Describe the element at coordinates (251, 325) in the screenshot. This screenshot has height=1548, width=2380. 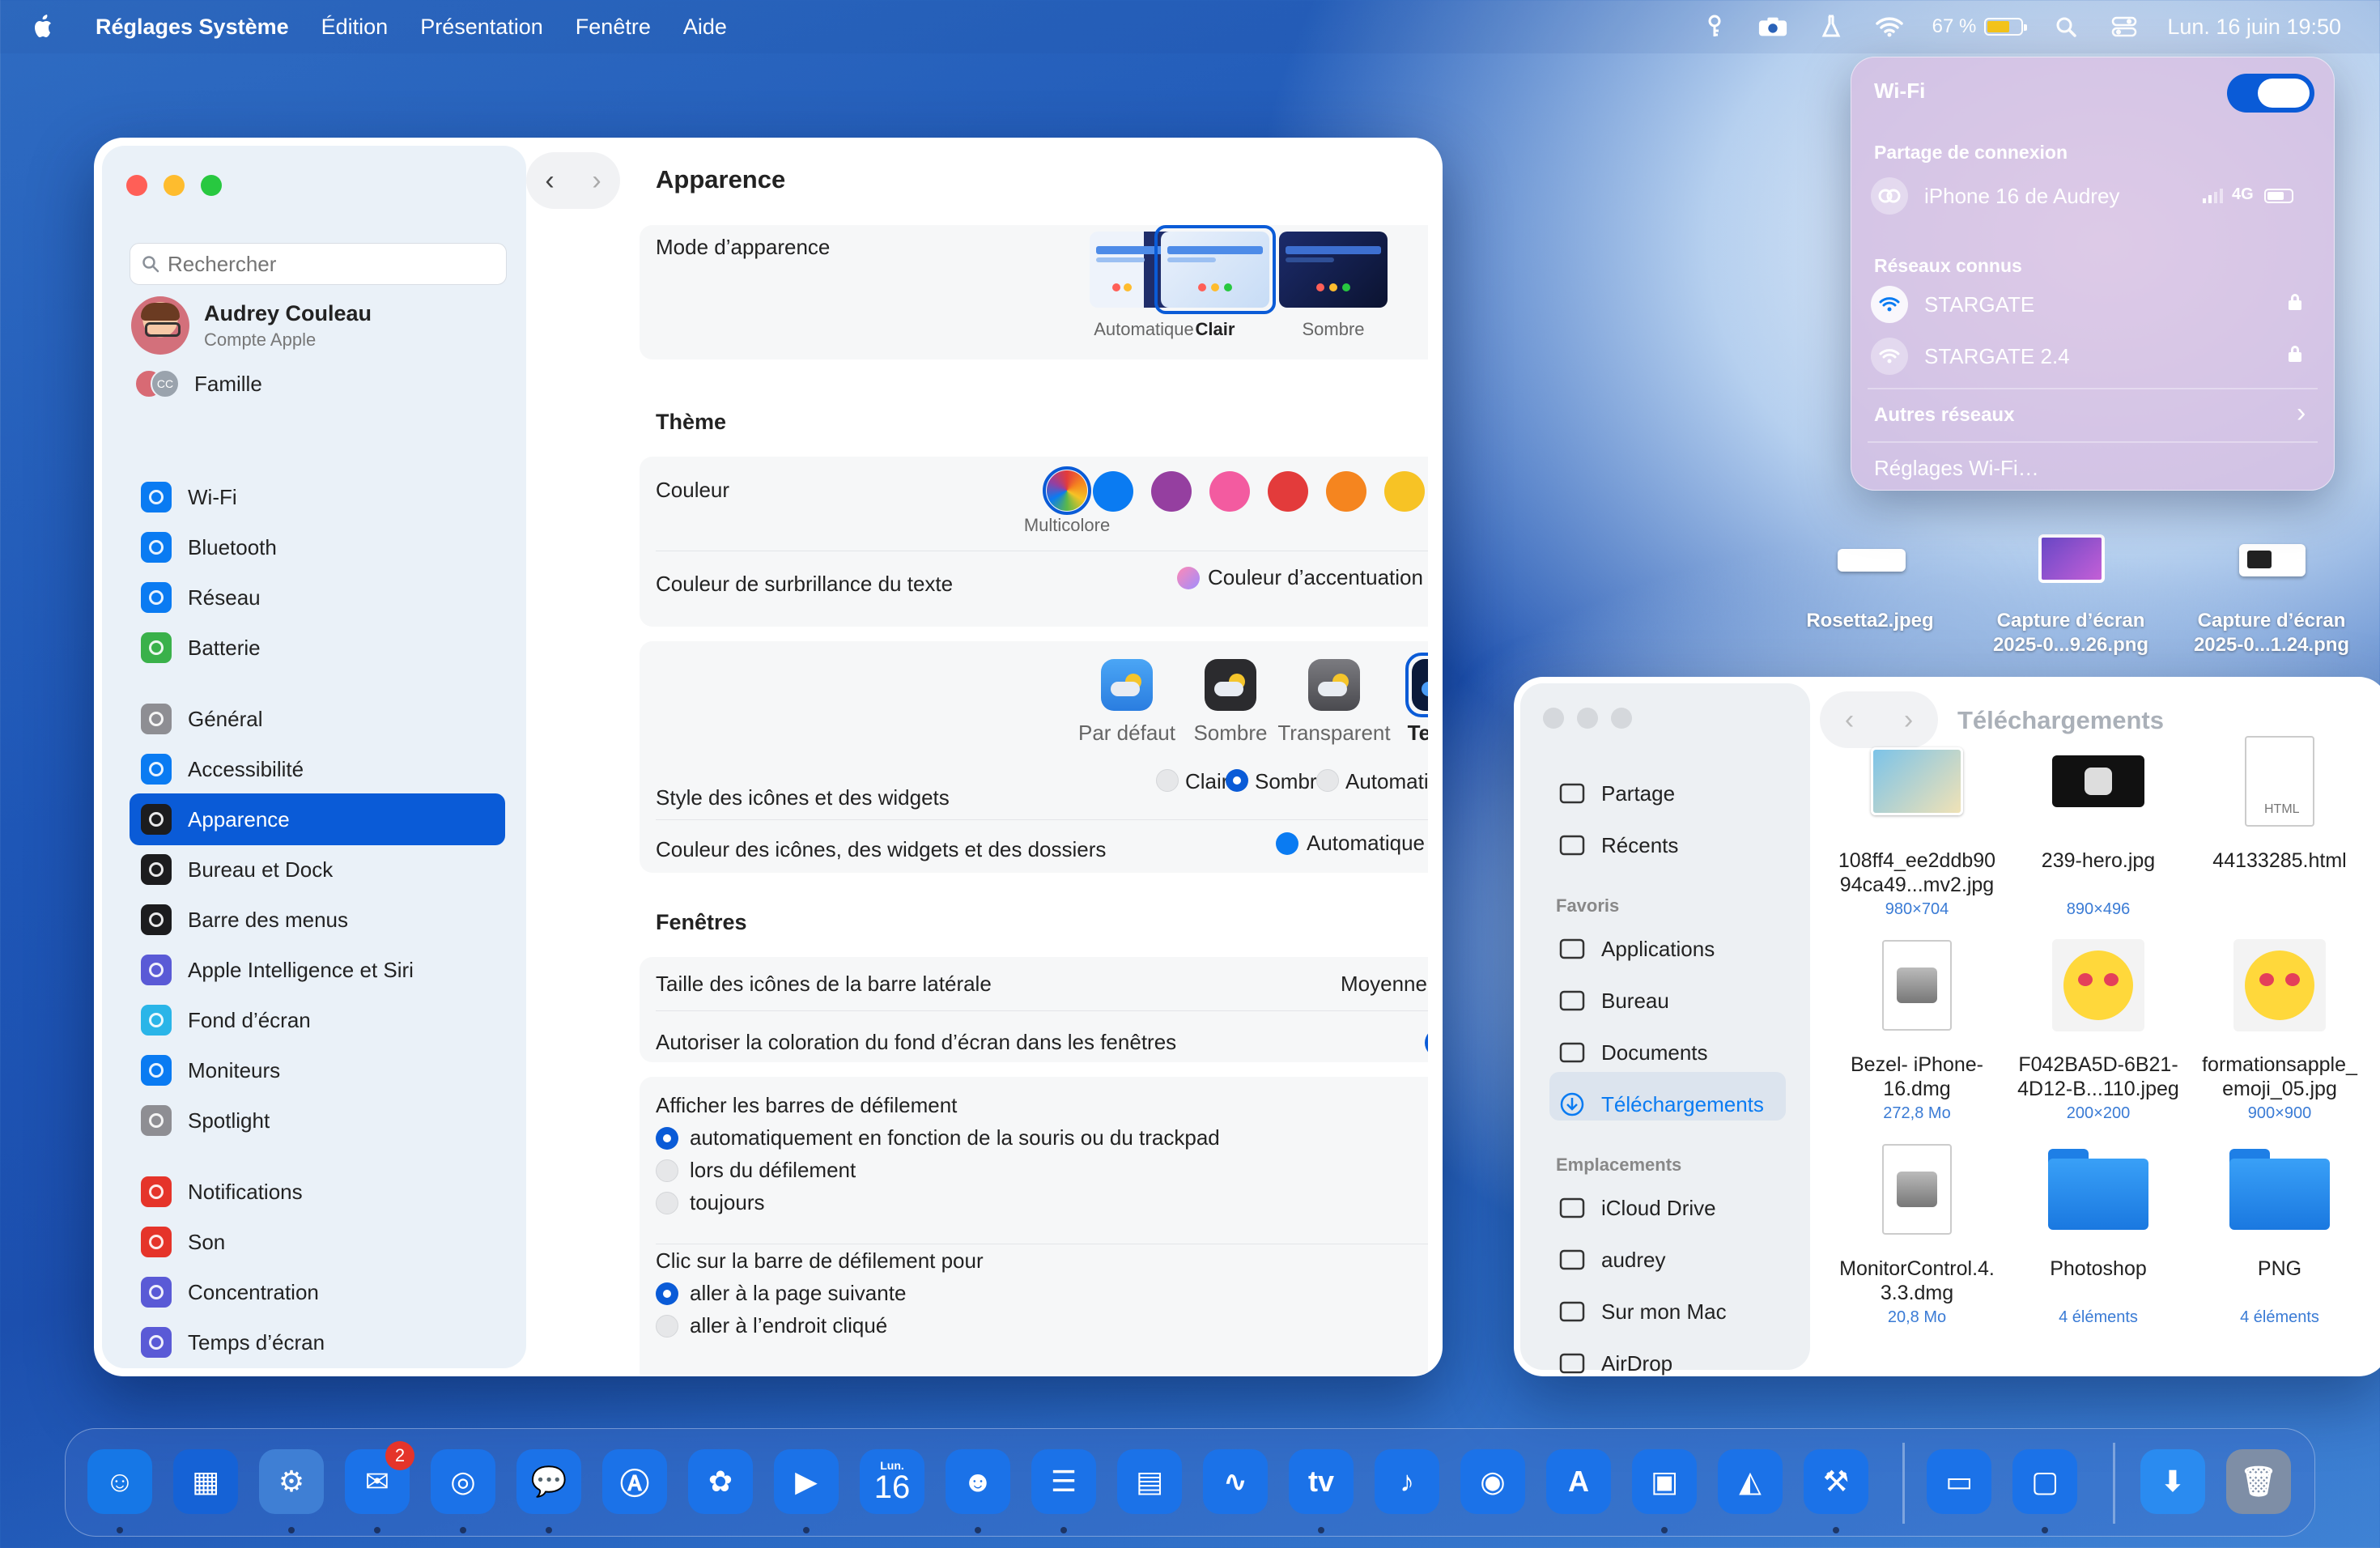
I see `apple-account-row: Audrey Couleau Compte Apple` at that location.